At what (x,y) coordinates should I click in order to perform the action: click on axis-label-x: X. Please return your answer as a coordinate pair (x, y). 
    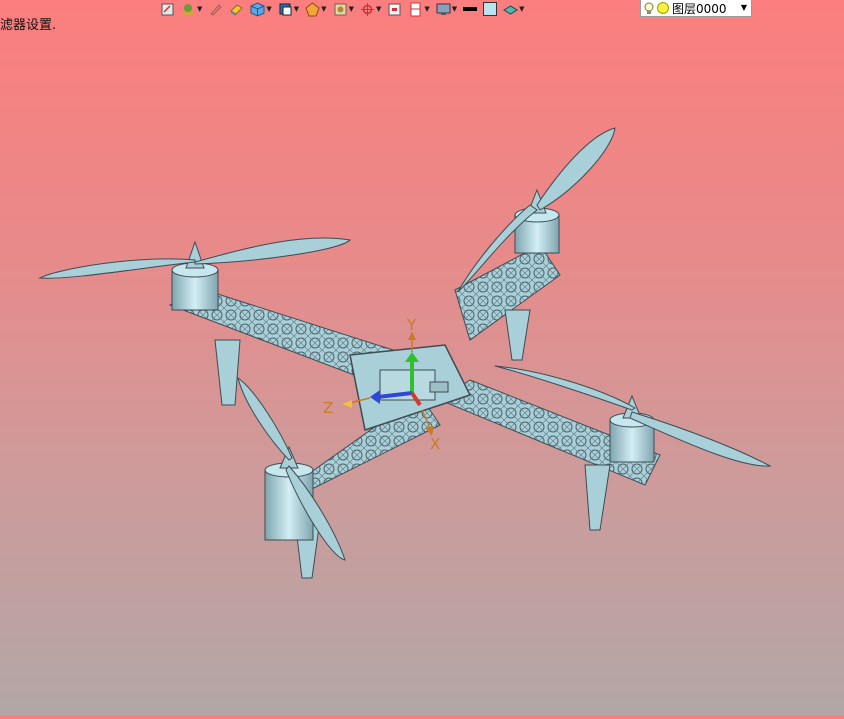
    Looking at the image, I should click on (435, 444).